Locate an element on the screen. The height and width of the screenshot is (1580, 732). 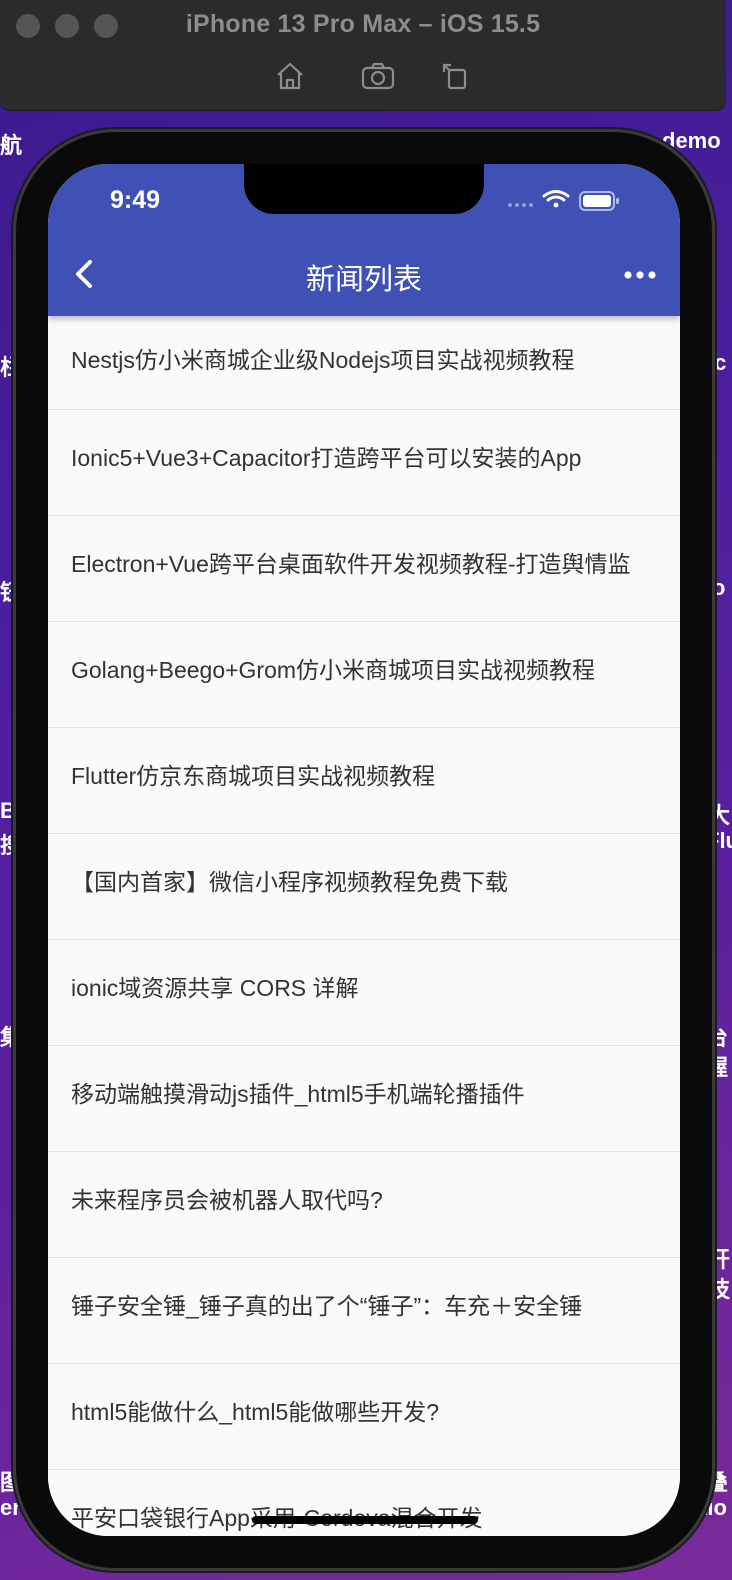
status-time: 9:49 is located at coordinates (135, 200).